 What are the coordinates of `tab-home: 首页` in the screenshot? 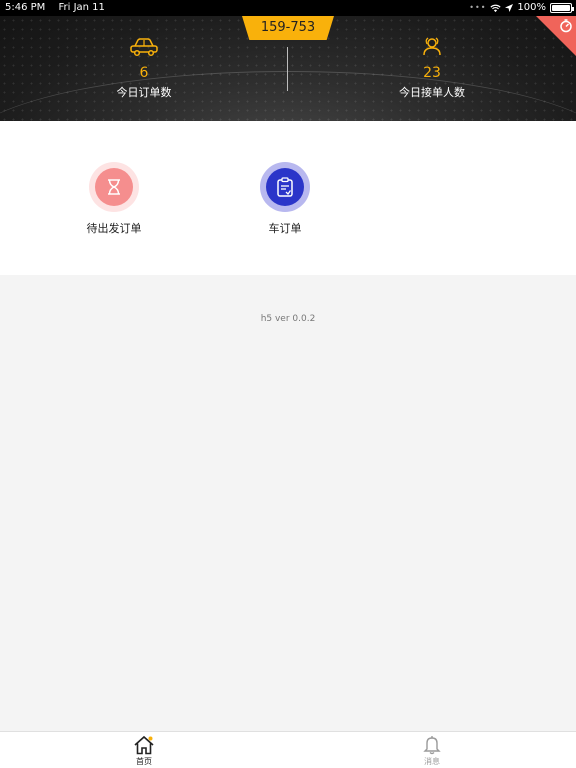 It's located at (144, 751).